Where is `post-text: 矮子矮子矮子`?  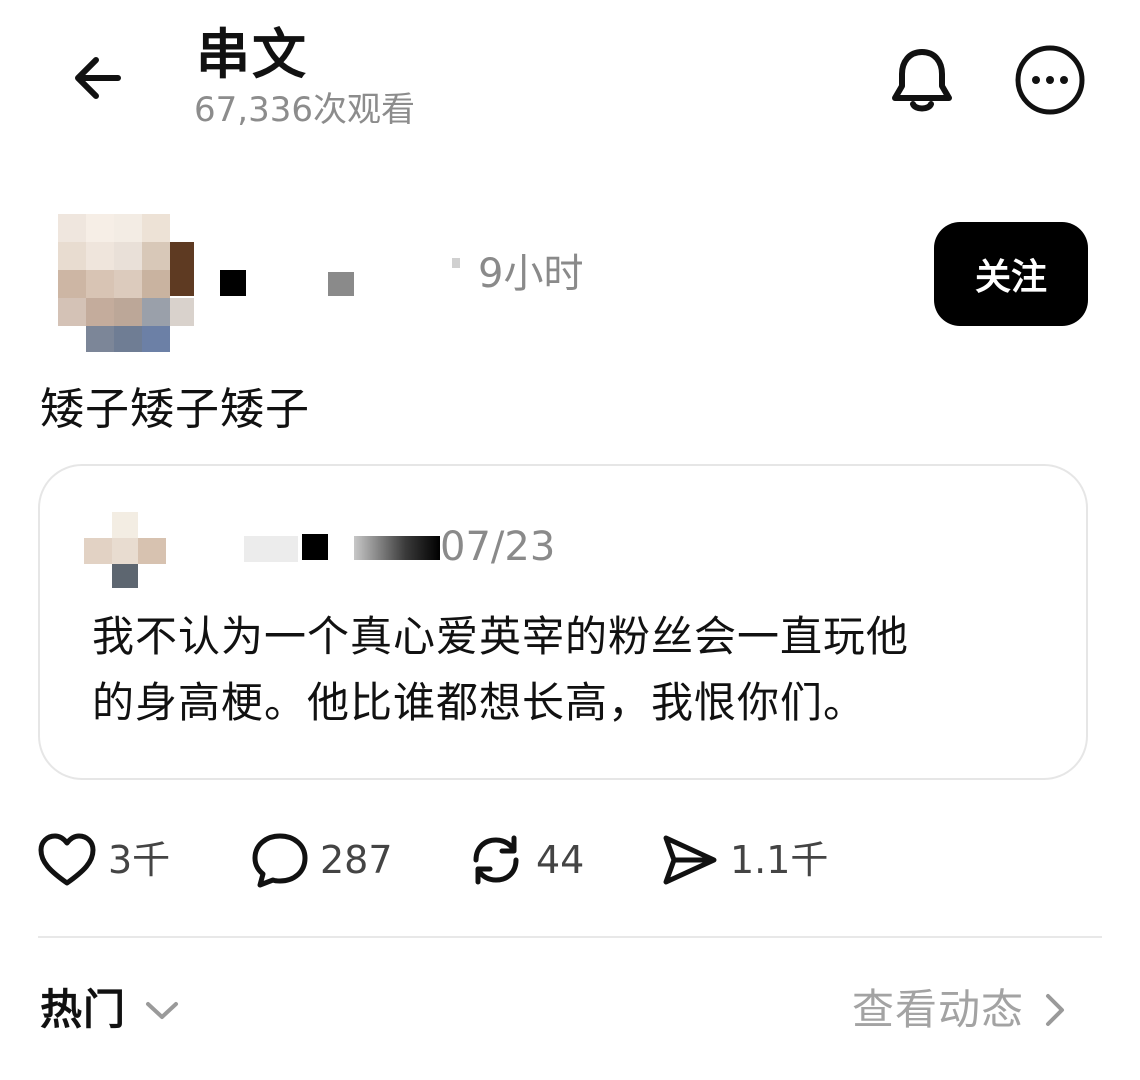 post-text: 矮子矮子矮子 is located at coordinates (175, 409).